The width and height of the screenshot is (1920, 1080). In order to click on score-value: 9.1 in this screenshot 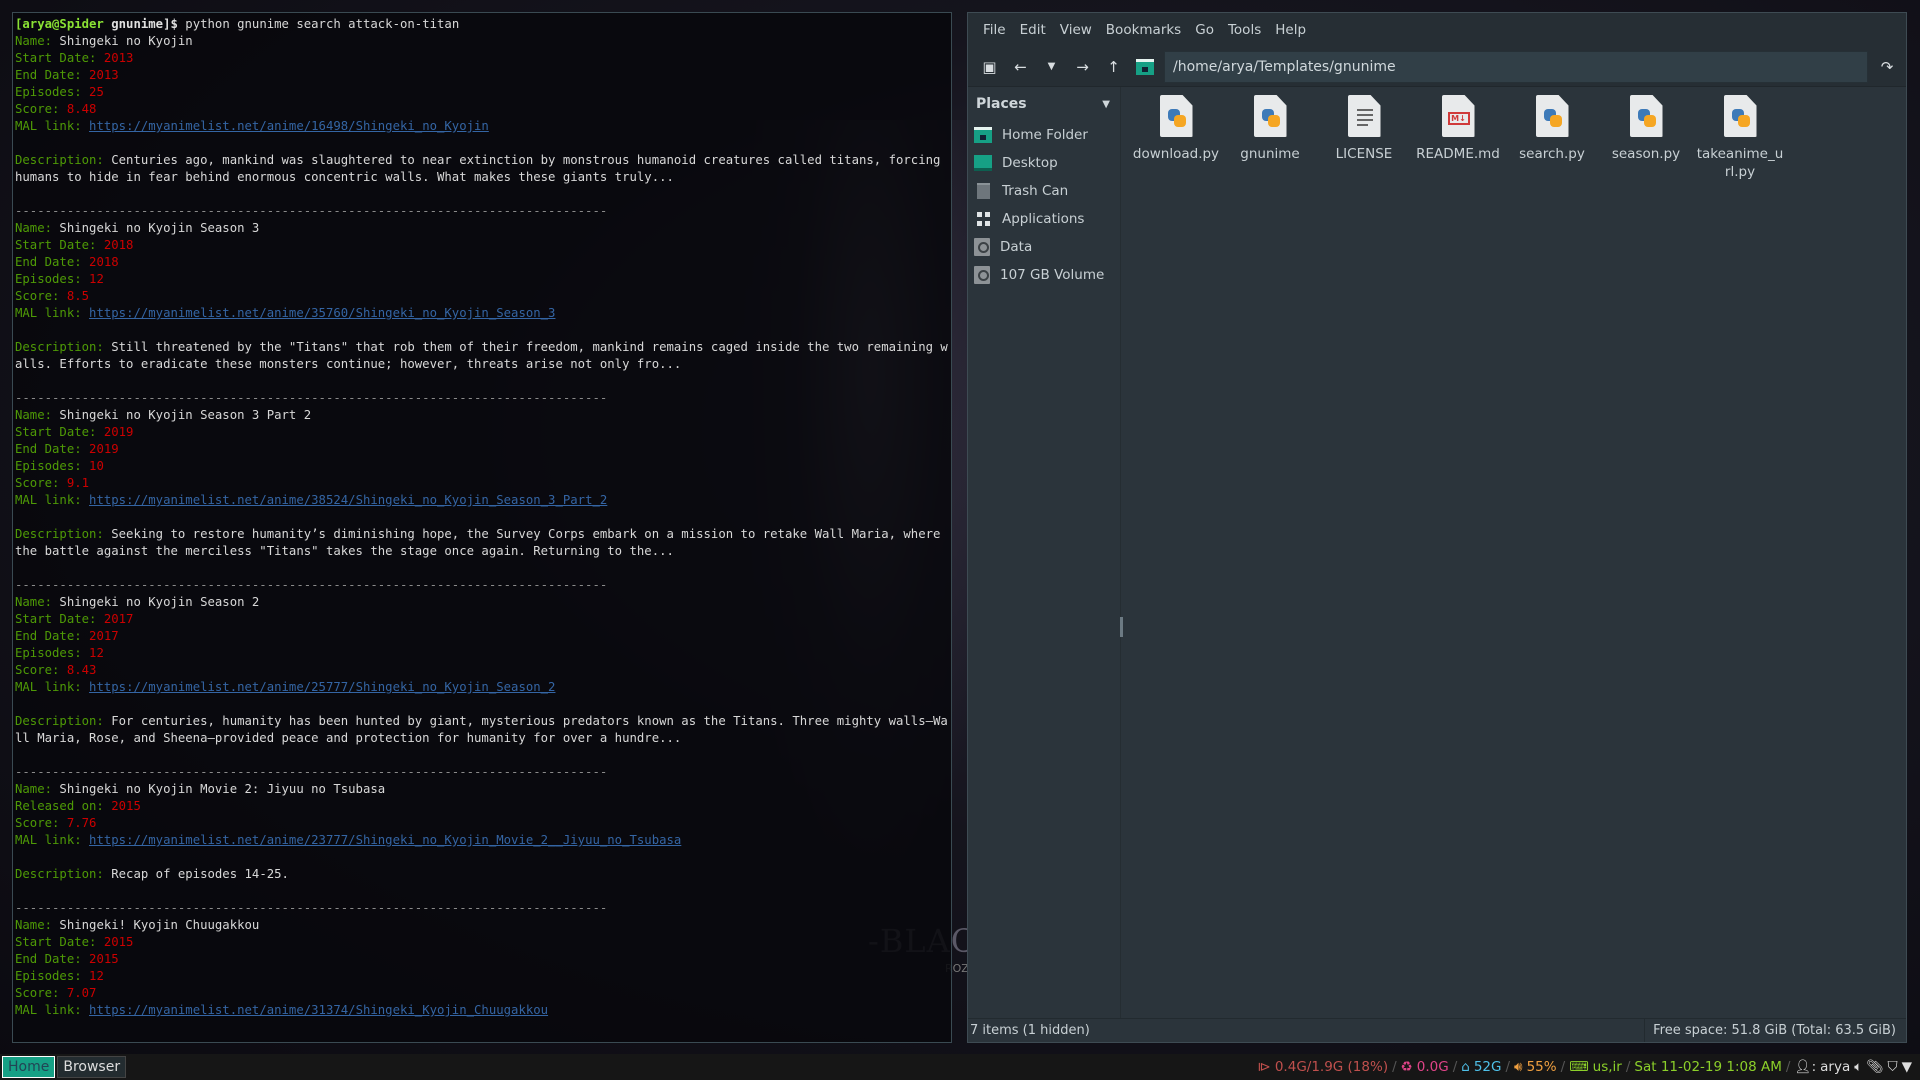, I will do `click(78, 483)`.